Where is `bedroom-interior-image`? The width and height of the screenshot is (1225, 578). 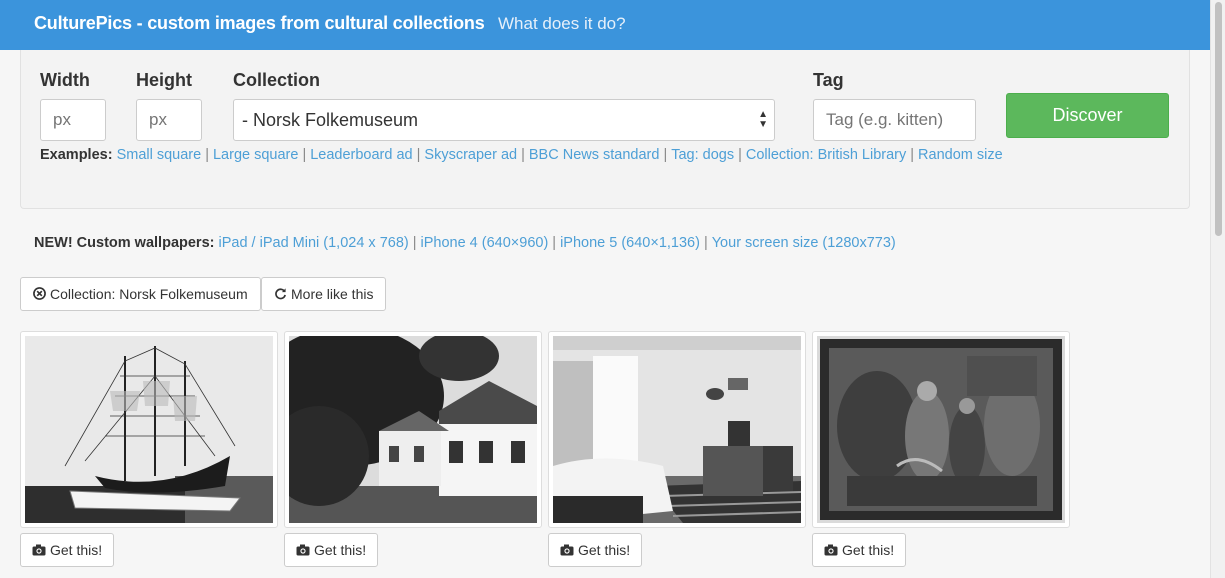 bedroom-interior-image is located at coordinates (677, 429).